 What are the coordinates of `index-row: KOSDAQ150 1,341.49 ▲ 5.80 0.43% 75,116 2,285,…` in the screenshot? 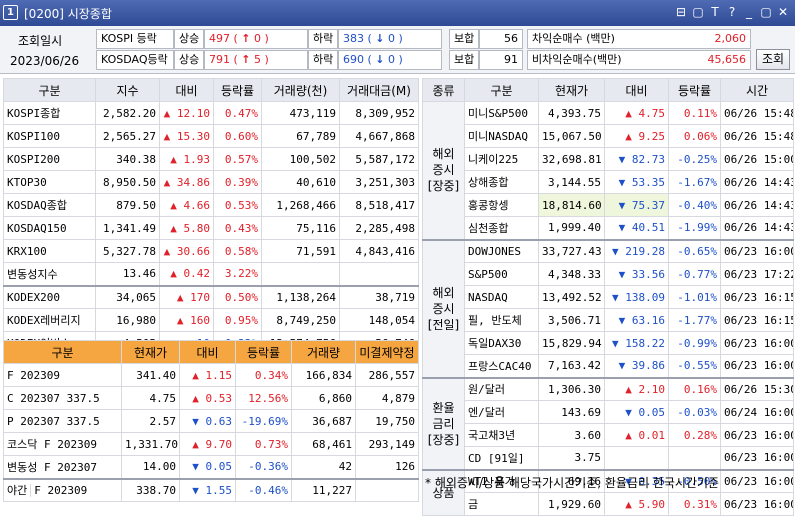 It's located at (211, 228).